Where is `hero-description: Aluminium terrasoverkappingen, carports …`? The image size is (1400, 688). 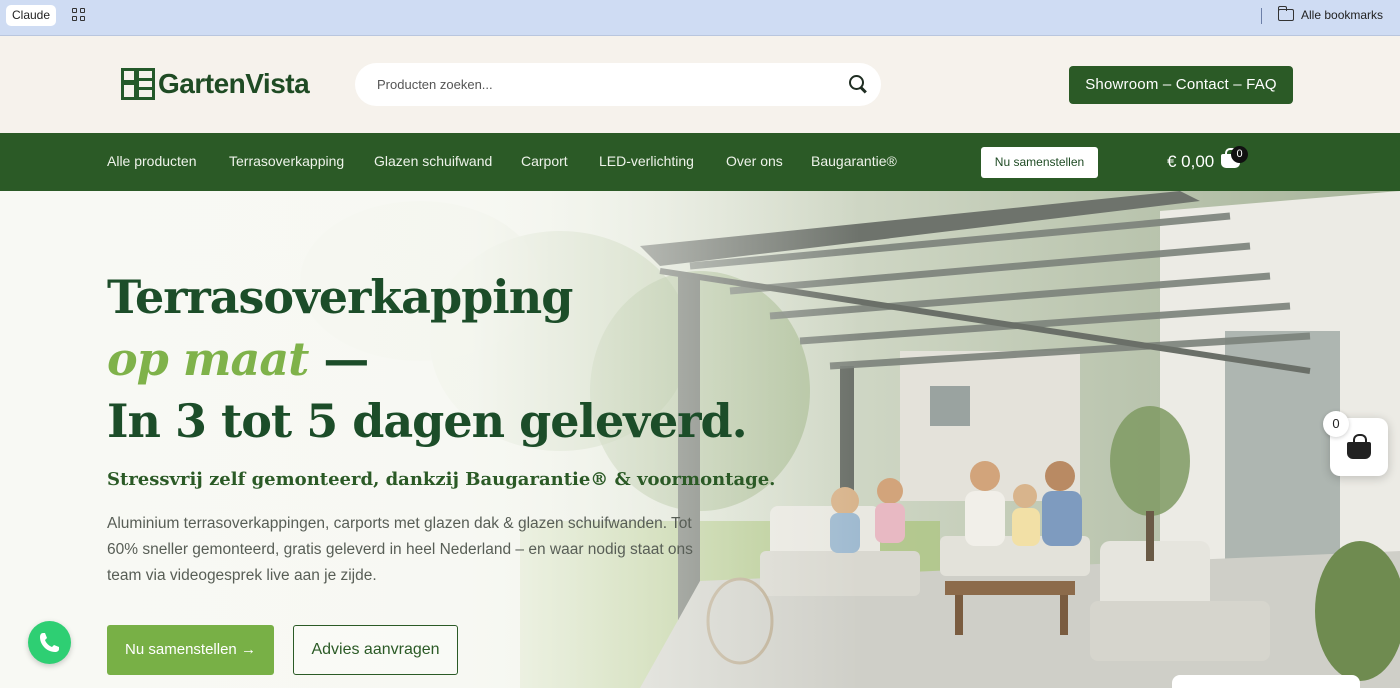 hero-description: Aluminium terrasoverkappingen, carports … is located at coordinates (400, 549).